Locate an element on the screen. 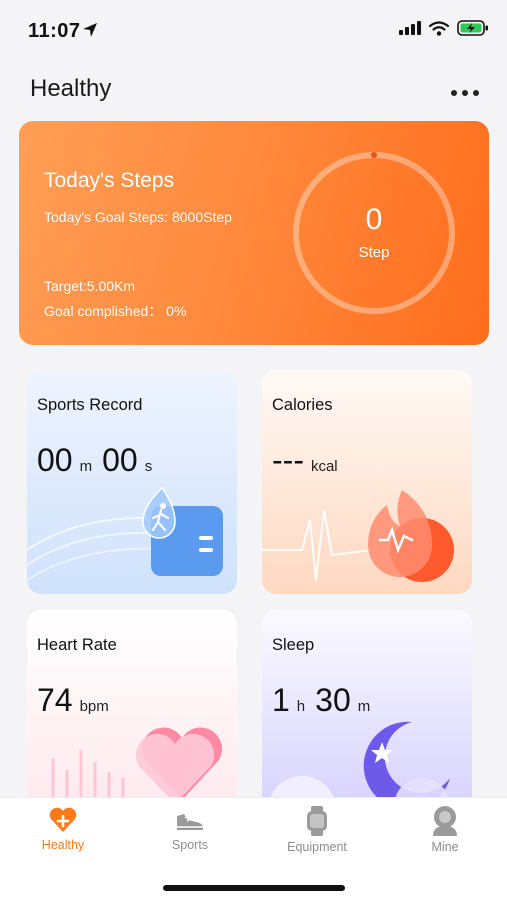  sleep-duration: 1 h 30 m is located at coordinates (326, 700).